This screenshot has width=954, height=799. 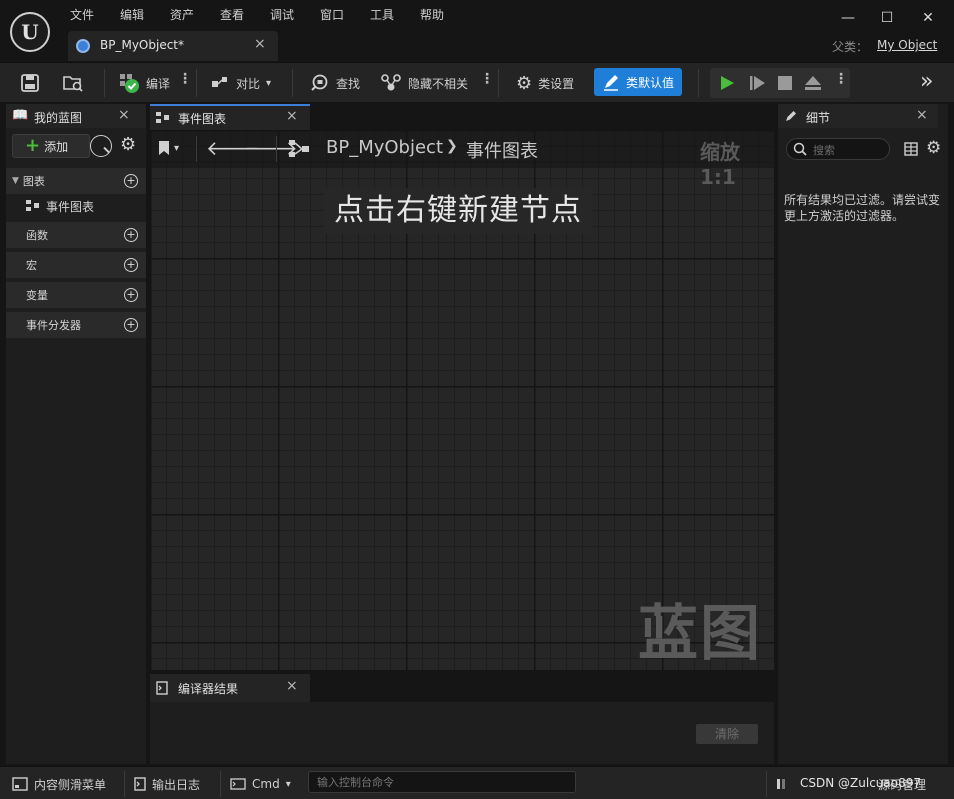 I want to click on my-blueprint-close-icon: ×, so click(x=124, y=115).